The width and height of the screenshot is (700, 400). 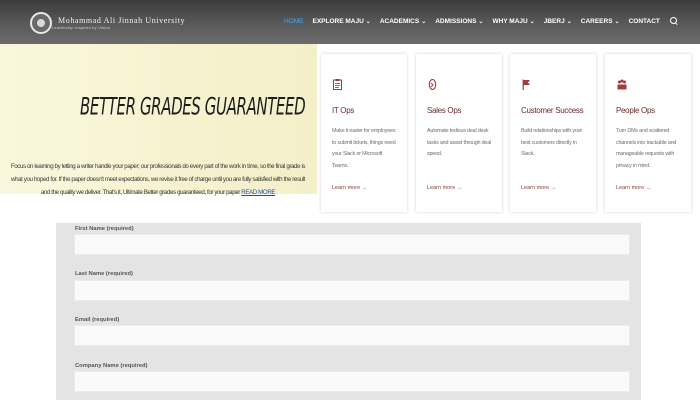 I want to click on nav-jberj: JBERJ ⌄, so click(x=558, y=21).